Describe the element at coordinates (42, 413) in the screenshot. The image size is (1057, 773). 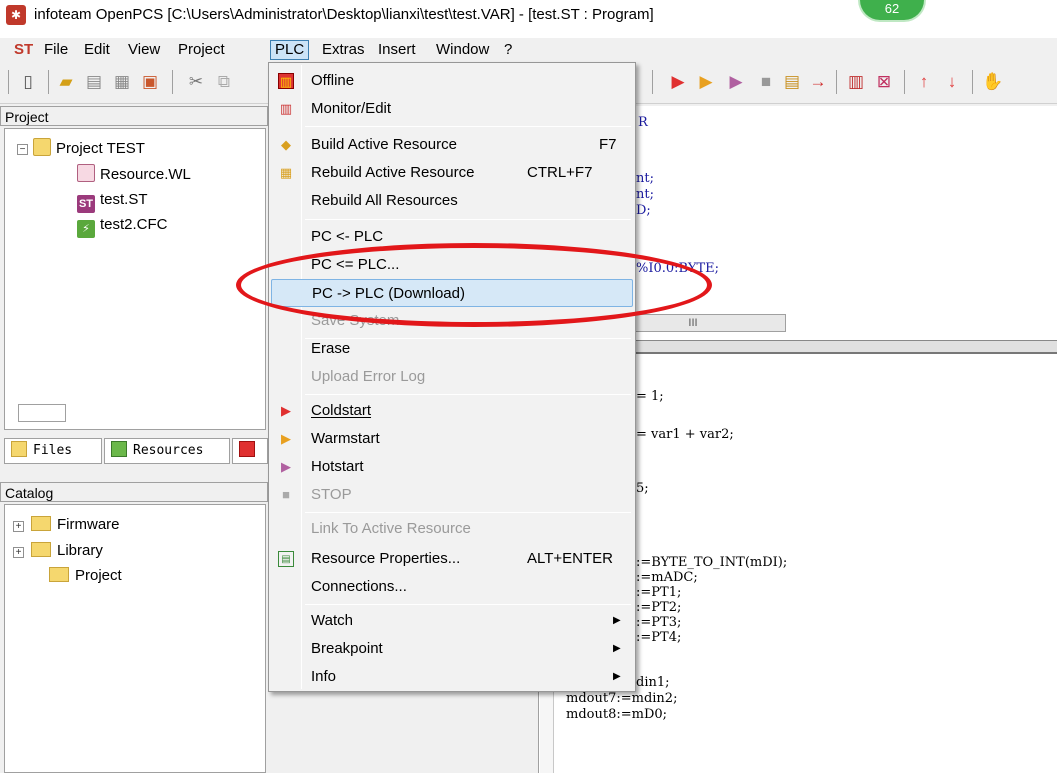
I see `project-hscroll-thumb` at that location.